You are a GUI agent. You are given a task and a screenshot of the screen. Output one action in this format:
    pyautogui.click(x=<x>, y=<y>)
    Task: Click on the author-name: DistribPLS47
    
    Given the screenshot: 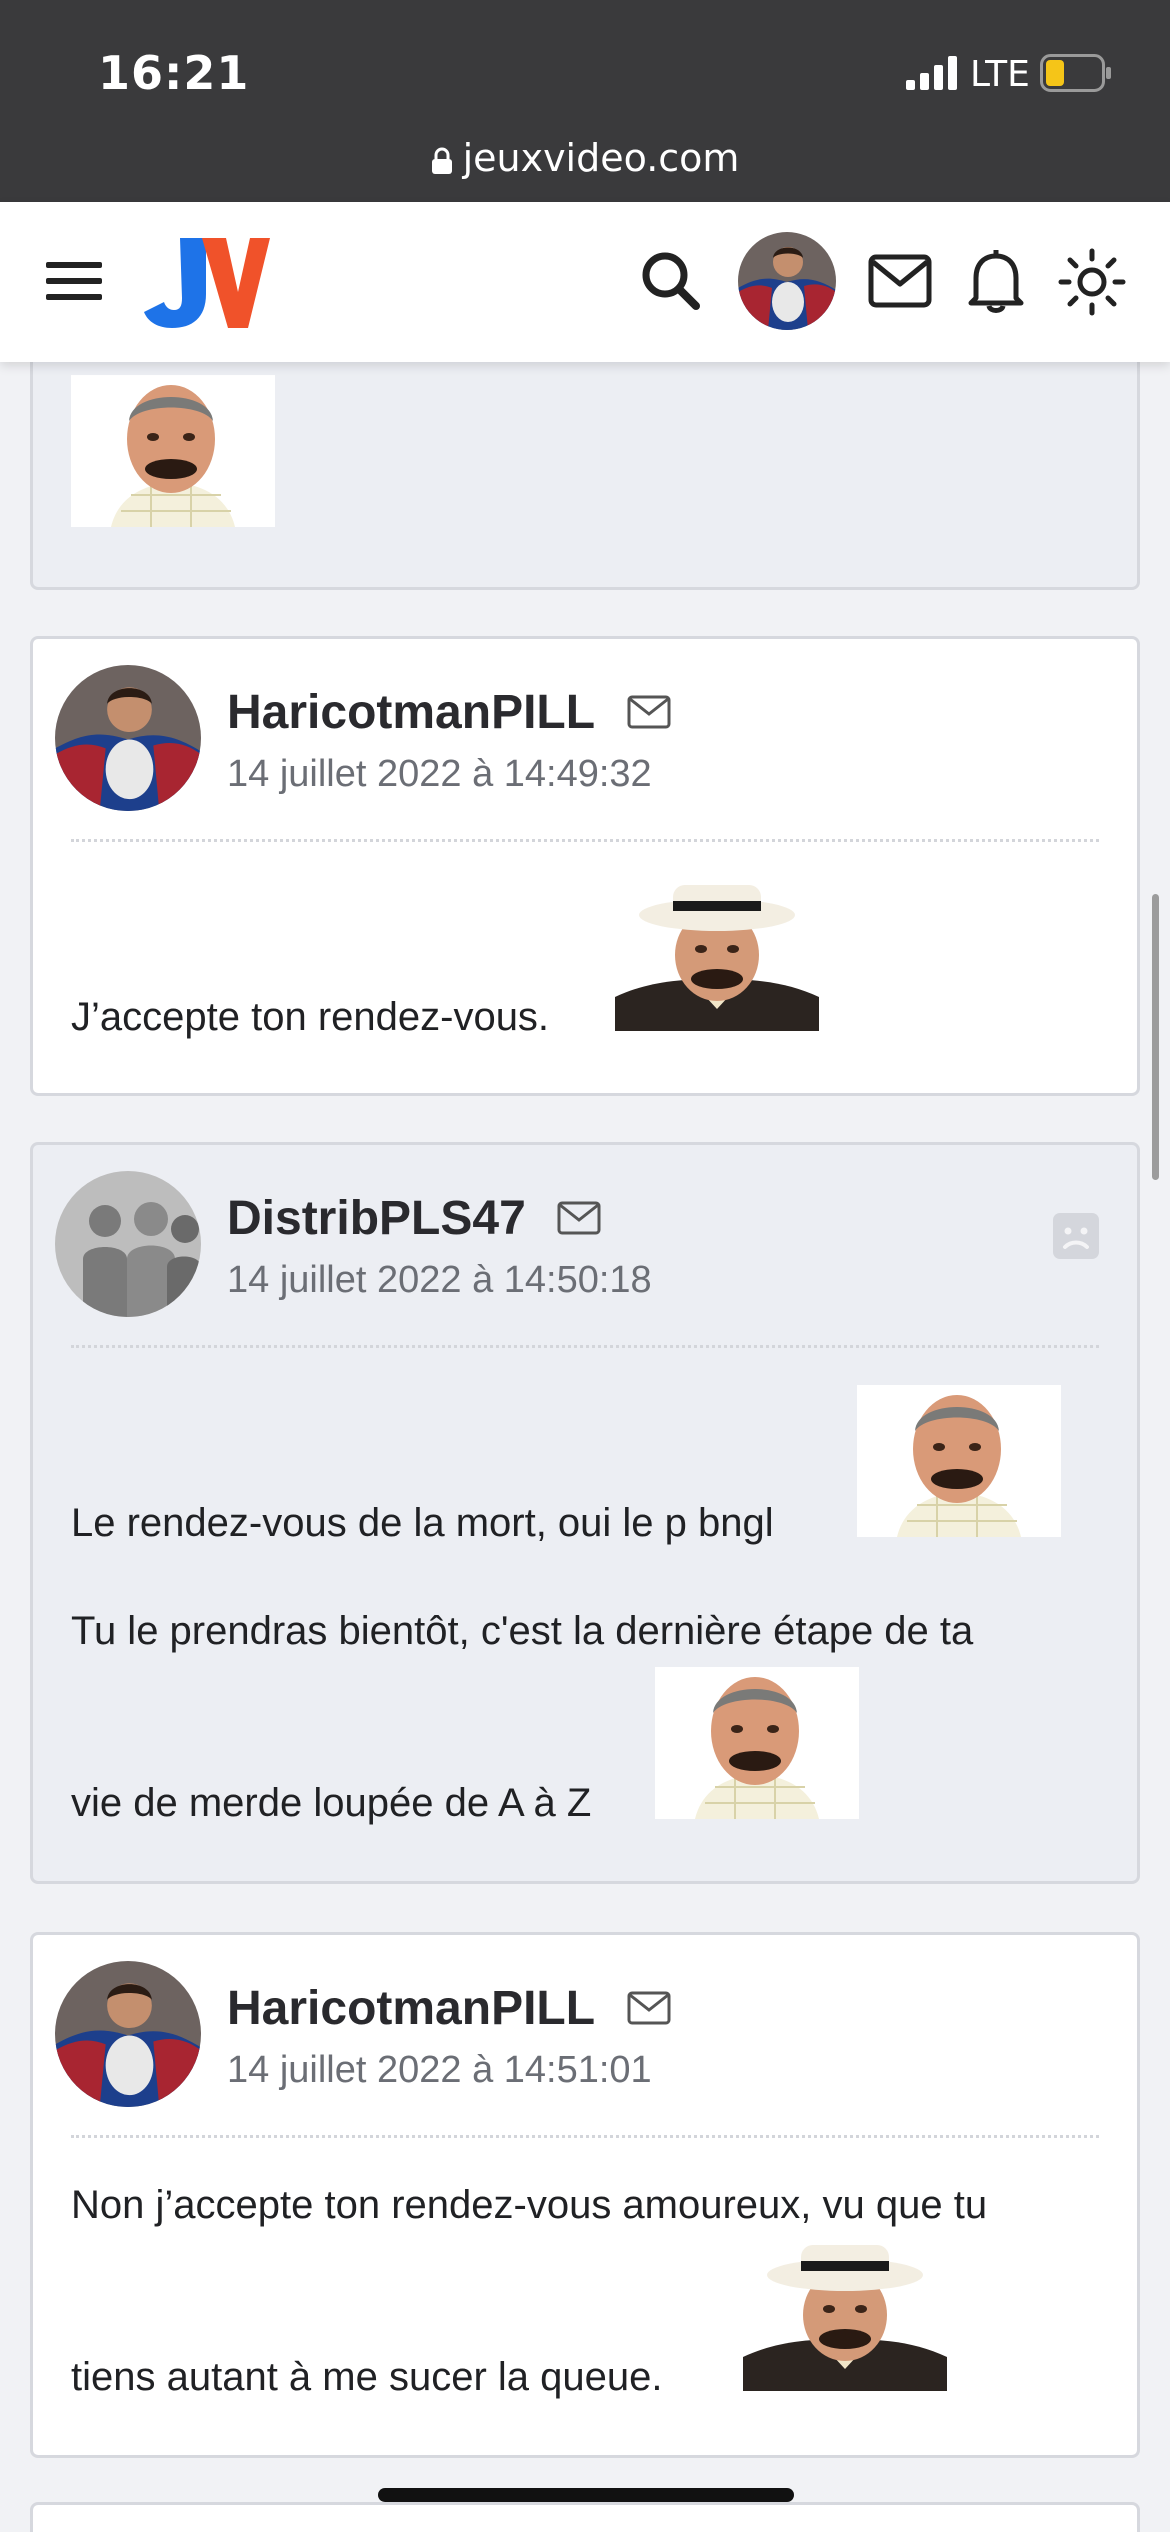 What is the action you would take?
    pyautogui.click(x=376, y=1218)
    